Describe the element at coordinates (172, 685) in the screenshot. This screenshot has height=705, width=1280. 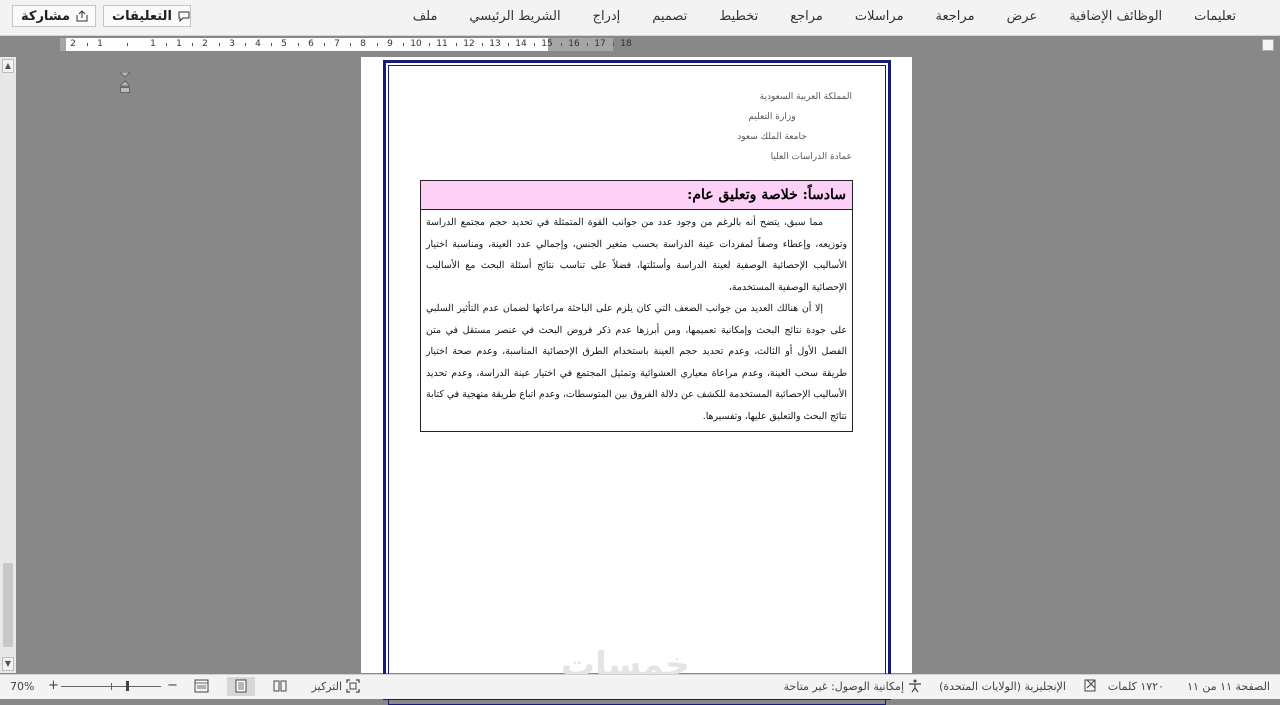
I see `zoom-out-button: −` at that location.